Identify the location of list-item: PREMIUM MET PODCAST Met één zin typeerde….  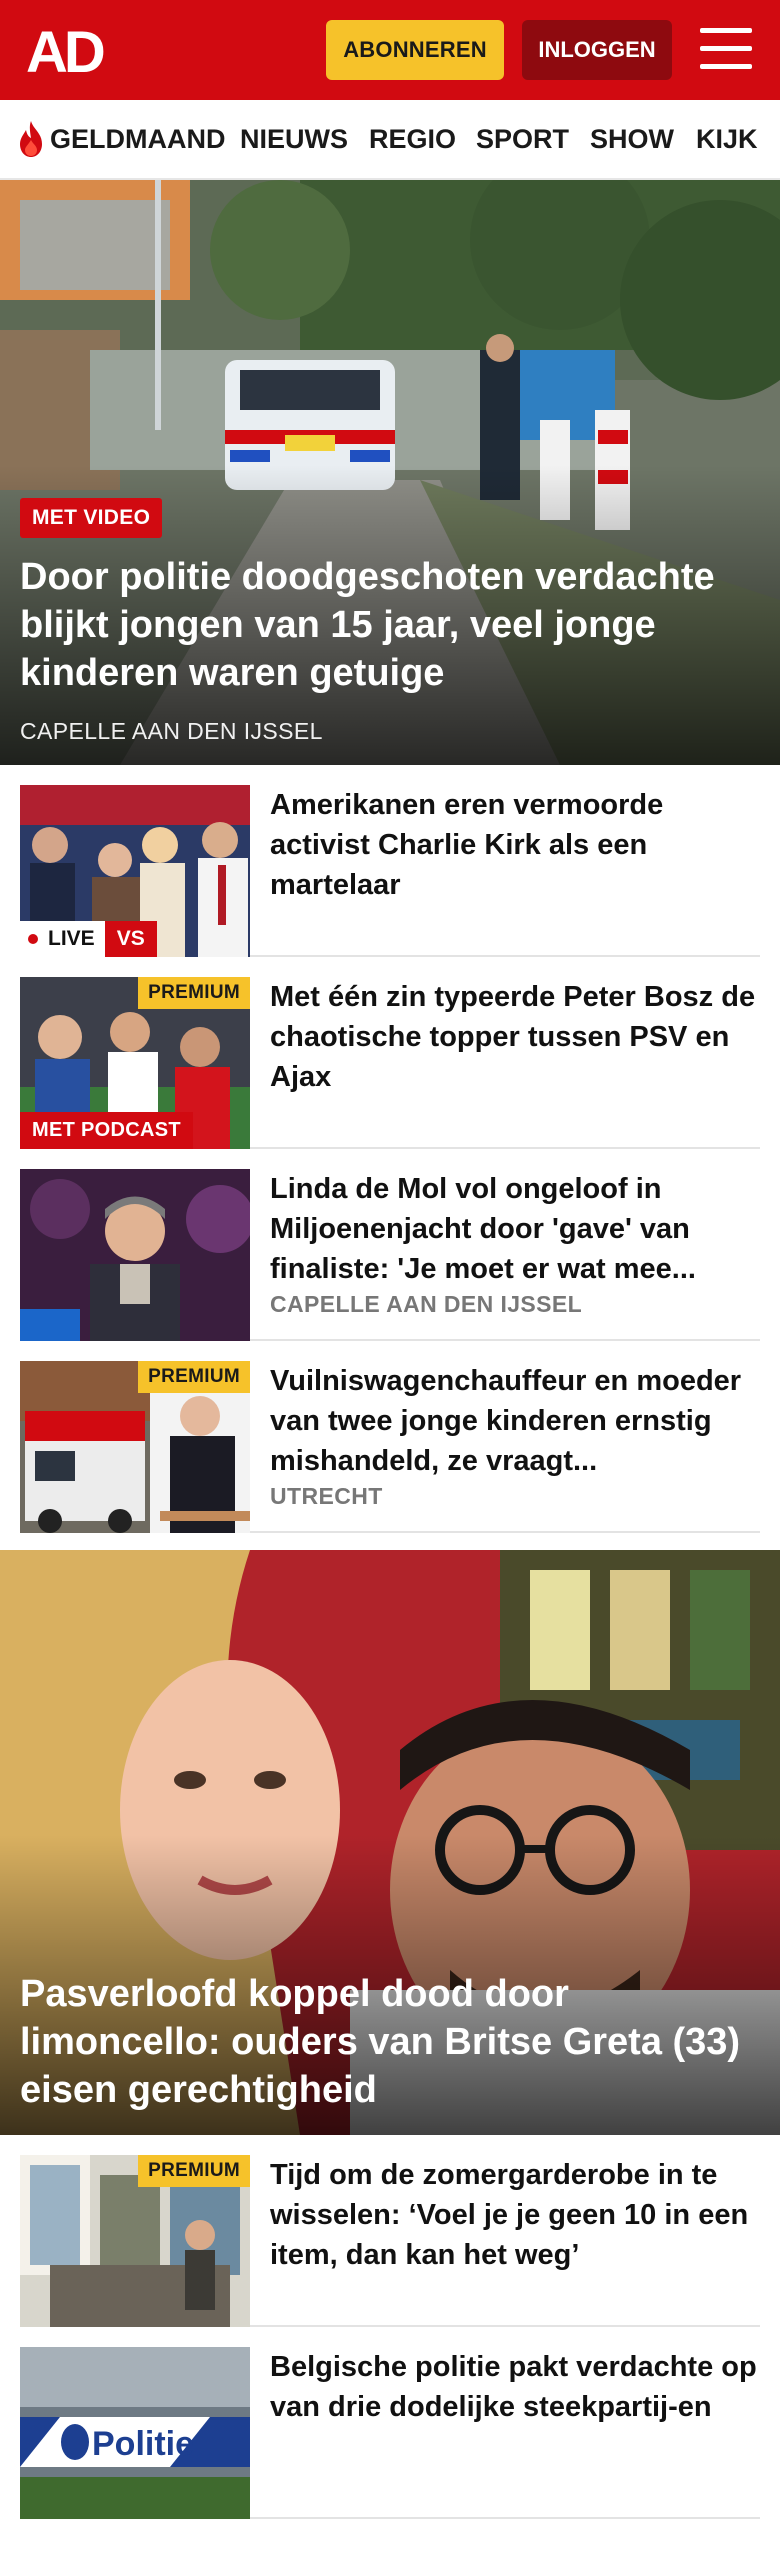
(390, 1053).